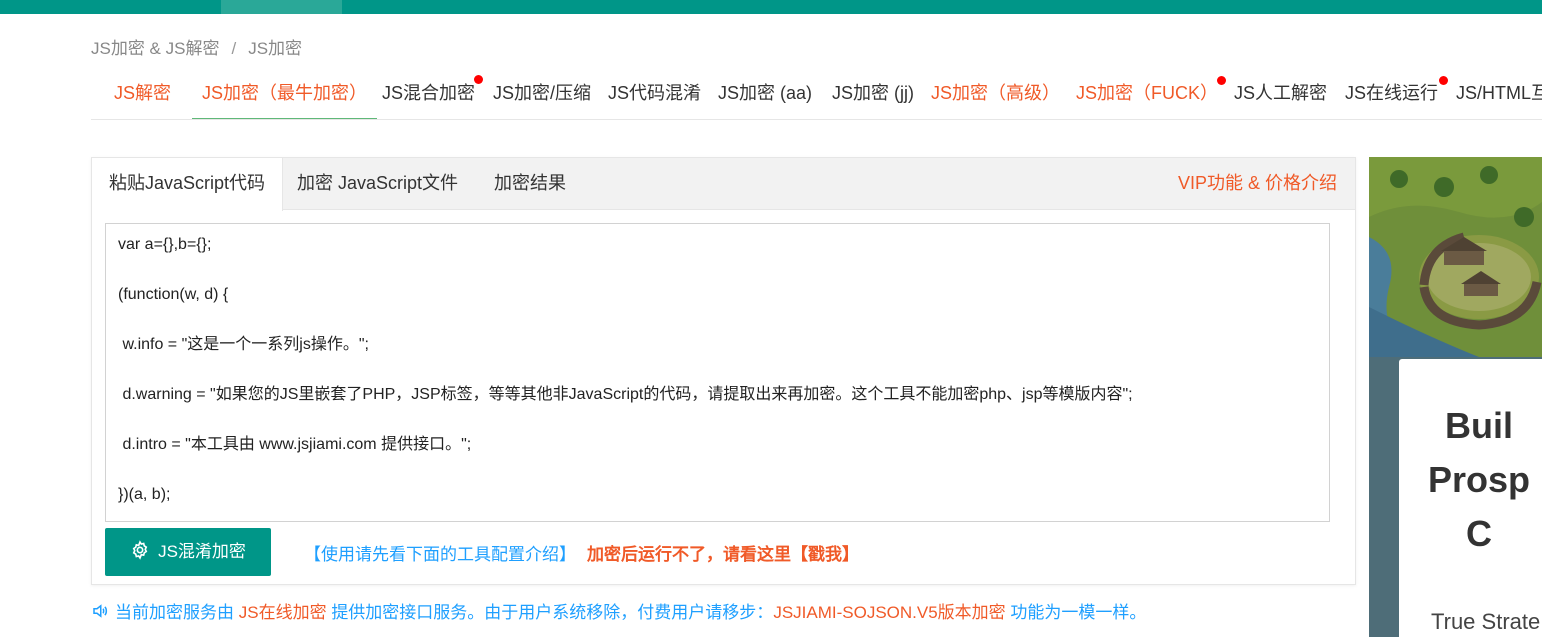 The width and height of the screenshot is (1542, 637). Describe the element at coordinates (283, 612) in the screenshot. I see `js-online-encrypt-link: JS在线加密` at that location.